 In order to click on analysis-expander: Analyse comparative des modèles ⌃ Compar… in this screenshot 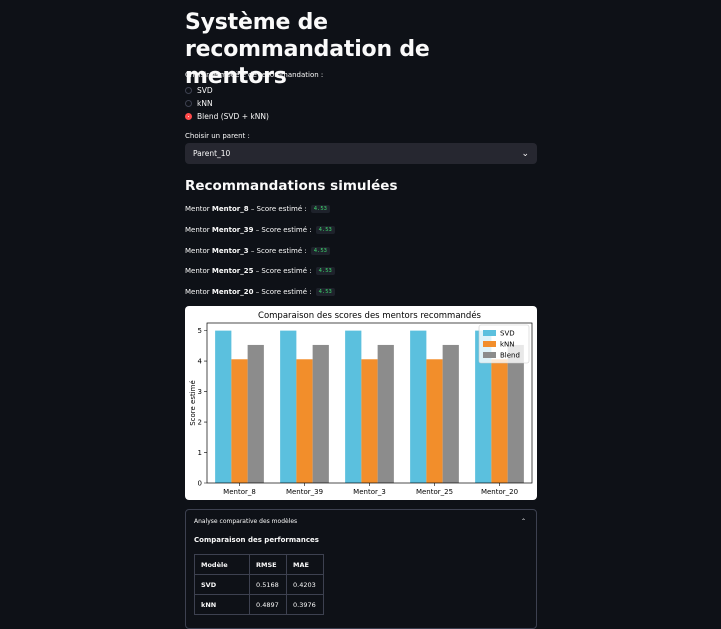, I will do `click(361, 569)`.